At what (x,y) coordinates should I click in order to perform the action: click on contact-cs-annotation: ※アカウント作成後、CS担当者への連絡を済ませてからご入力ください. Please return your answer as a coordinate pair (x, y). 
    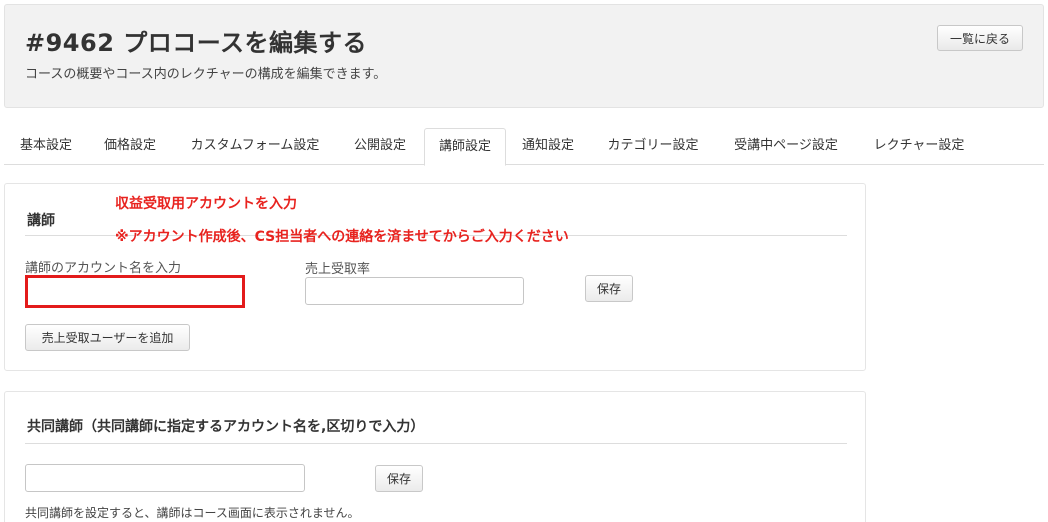
    Looking at the image, I should click on (342, 237).